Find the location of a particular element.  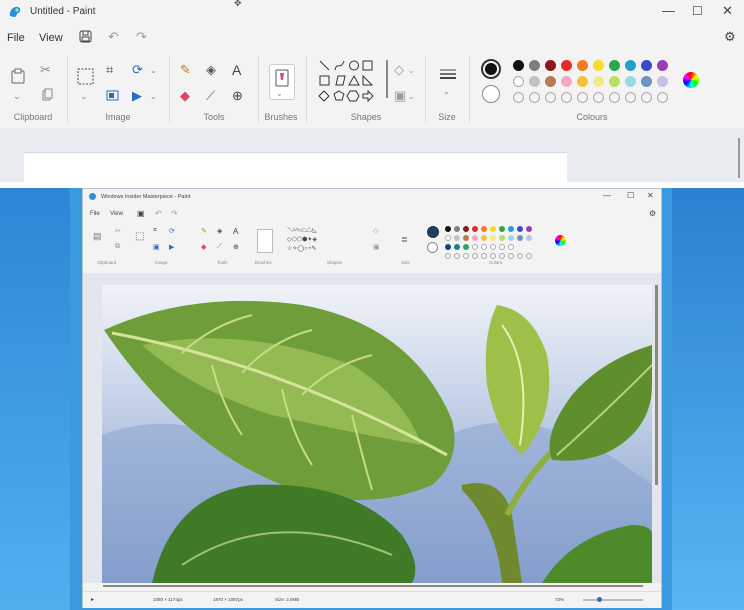

copy-icon is located at coordinates (47, 94).